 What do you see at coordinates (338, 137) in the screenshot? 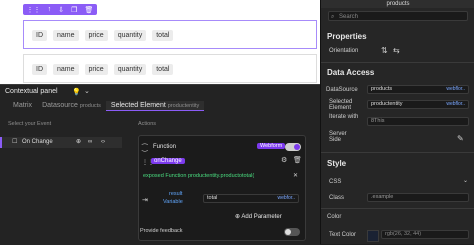
I see `server-side-label: Server Side` at bounding box center [338, 137].